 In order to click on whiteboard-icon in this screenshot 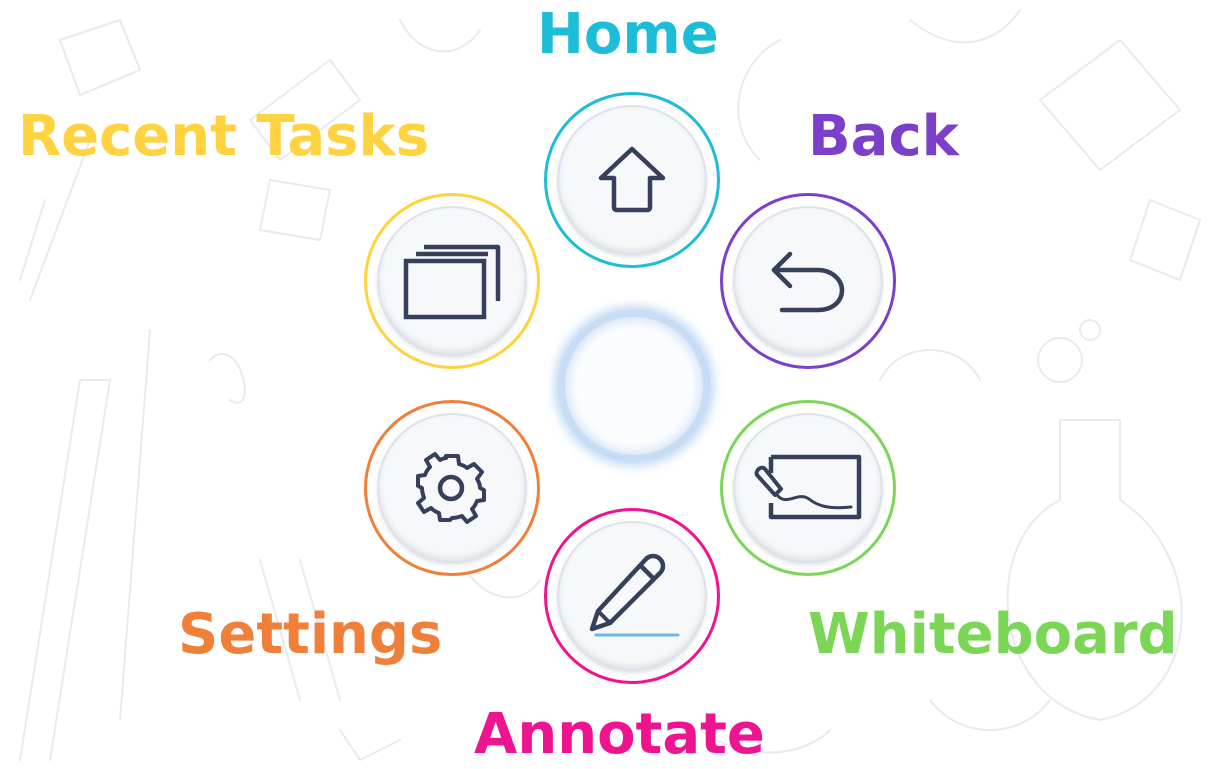, I will do `click(808, 487)`.